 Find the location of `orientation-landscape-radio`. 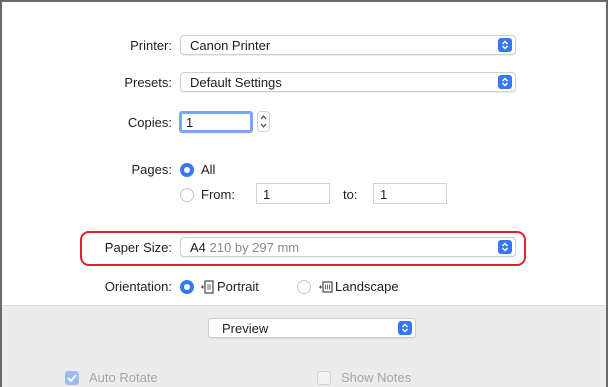

orientation-landscape-radio is located at coordinates (304, 287).